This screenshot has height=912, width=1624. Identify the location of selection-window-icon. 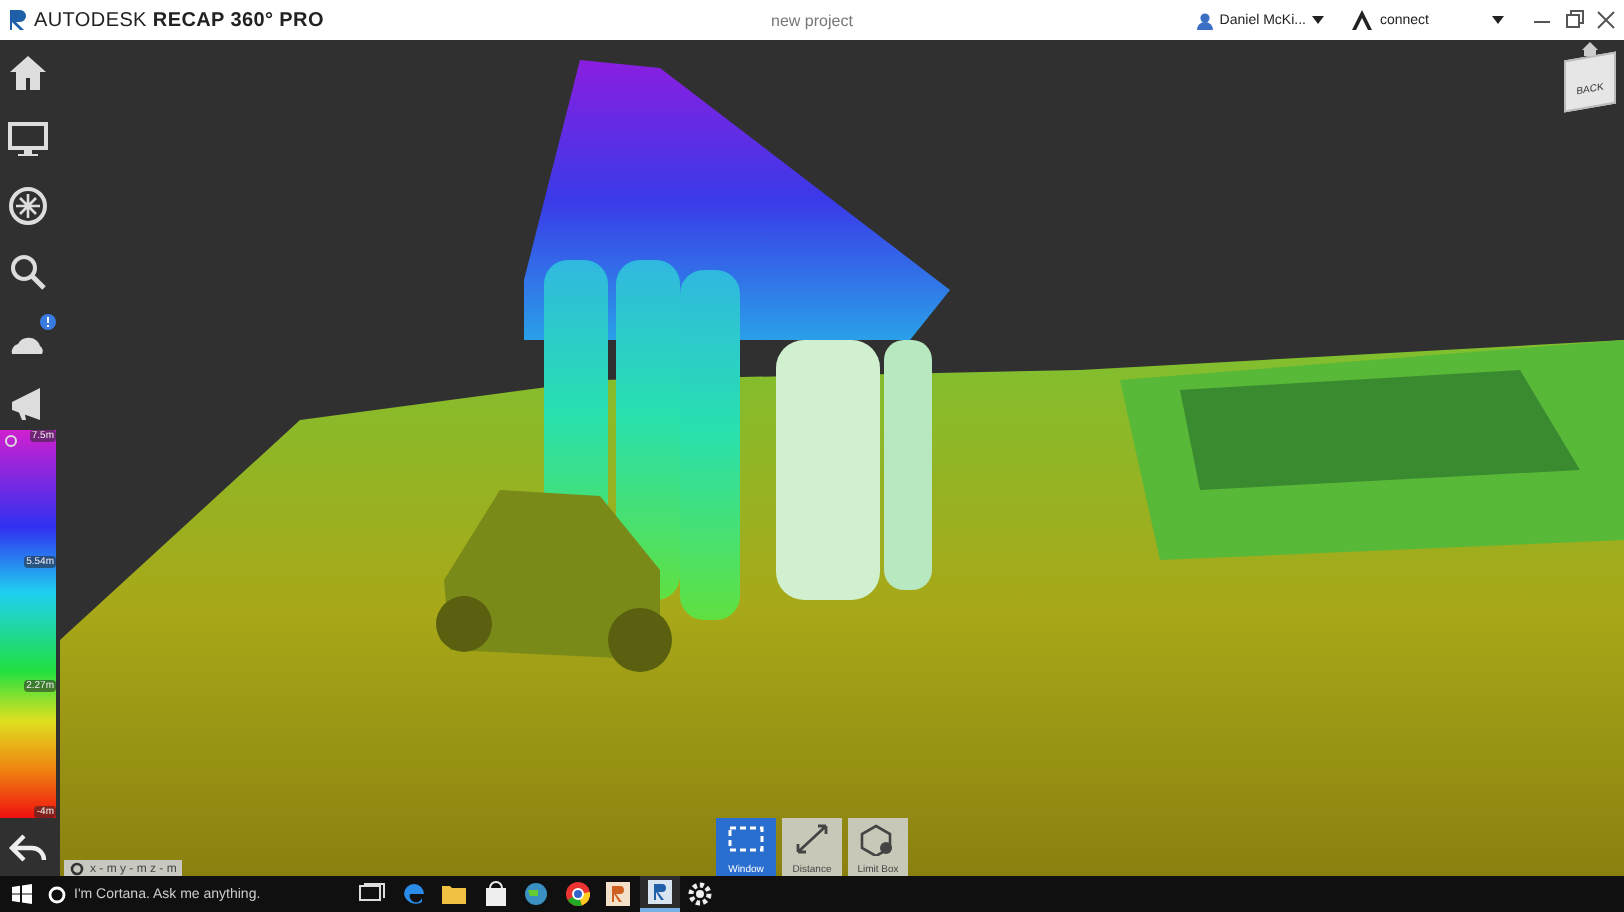
(746, 840).